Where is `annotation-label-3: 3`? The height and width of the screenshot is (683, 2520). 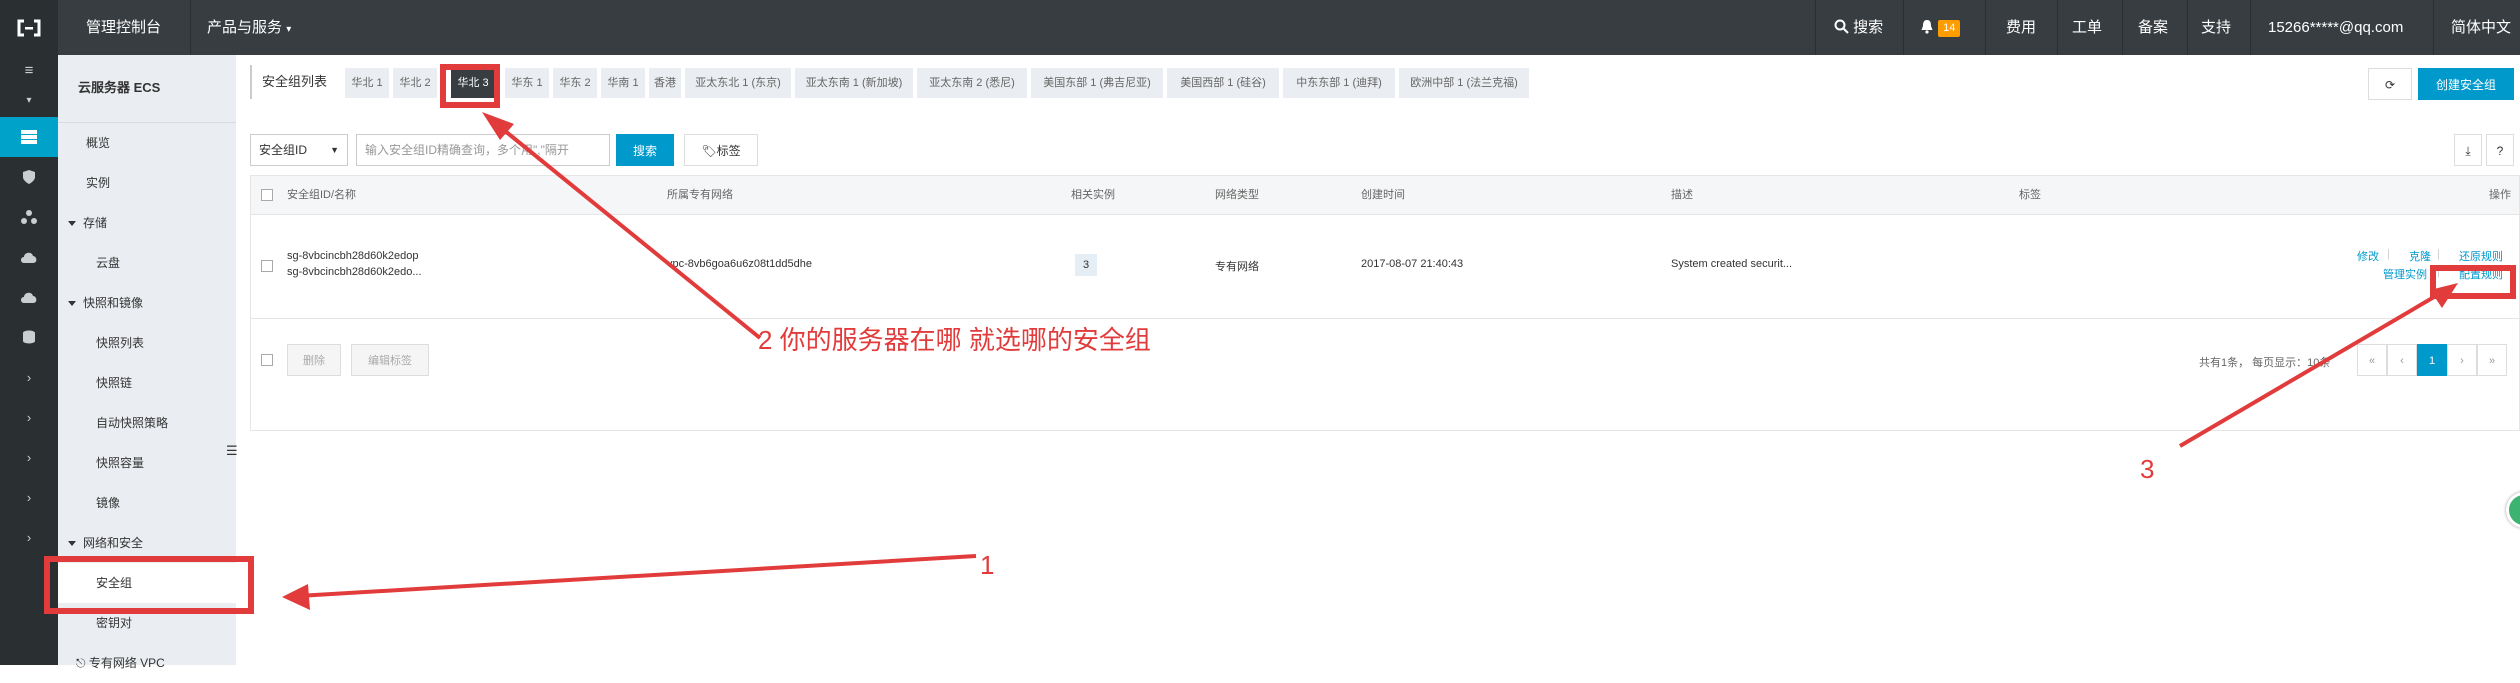
annotation-label-3: 3 is located at coordinates (2147, 469).